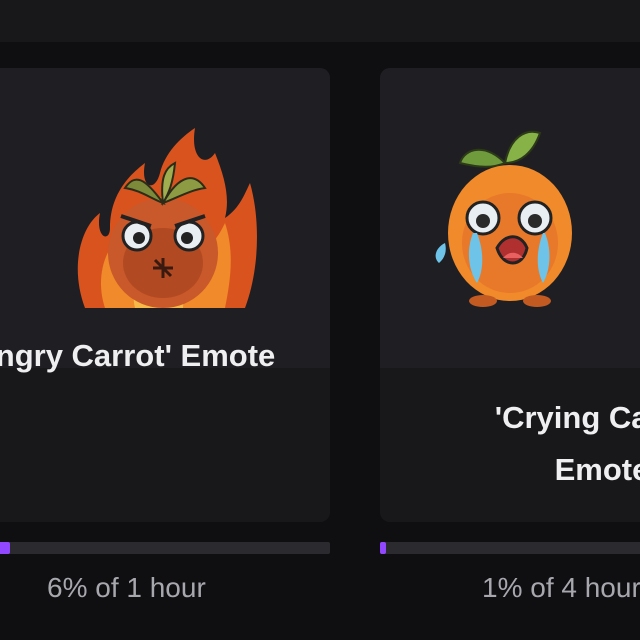  Describe the element at coordinates (165, 445) in the screenshot. I see `drop-card-info` at that location.